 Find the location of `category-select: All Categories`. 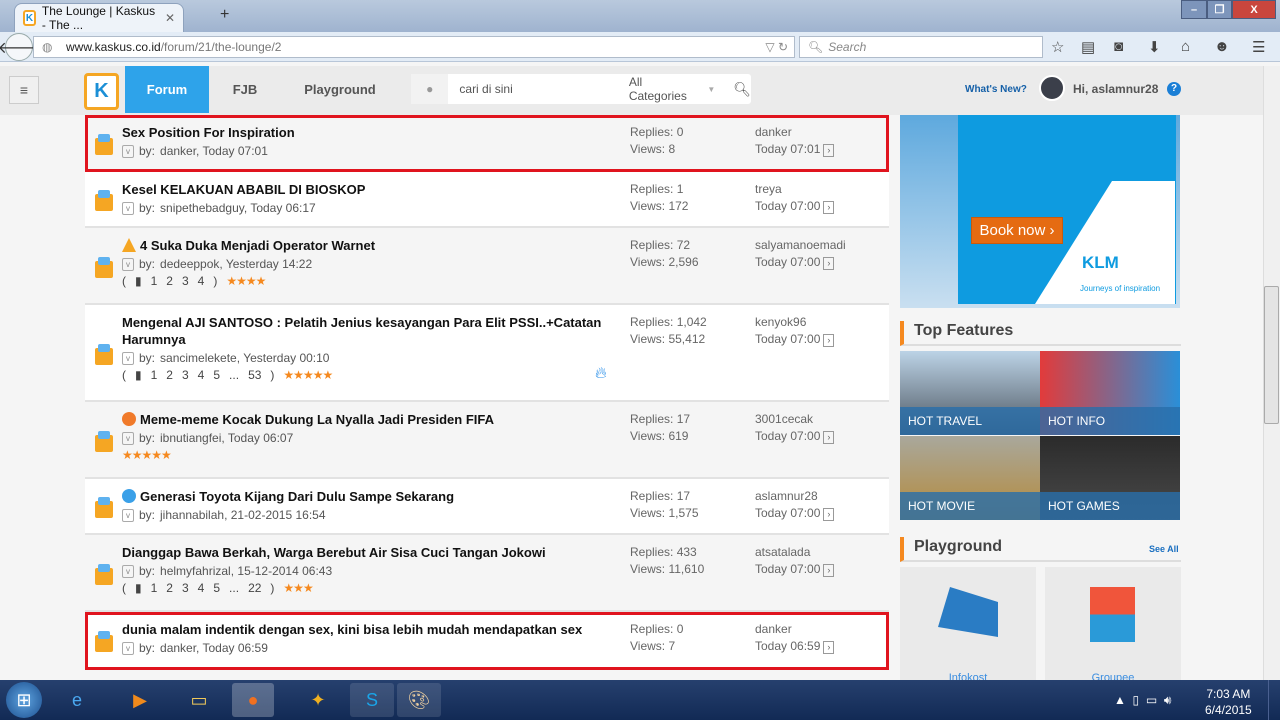

category-select: All Categories is located at coordinates (666, 89).